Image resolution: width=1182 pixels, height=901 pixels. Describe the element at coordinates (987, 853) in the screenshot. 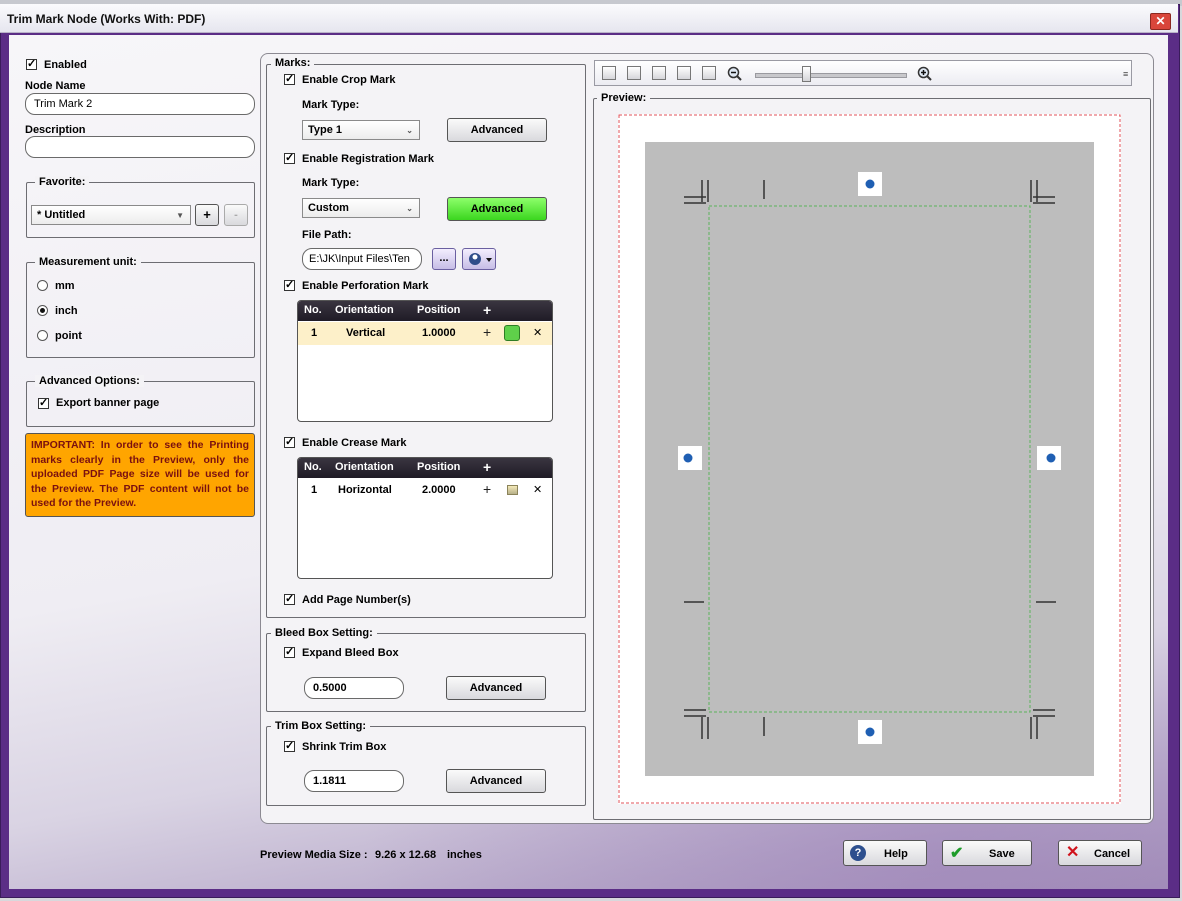

I see `save-button: ✔ Save` at that location.